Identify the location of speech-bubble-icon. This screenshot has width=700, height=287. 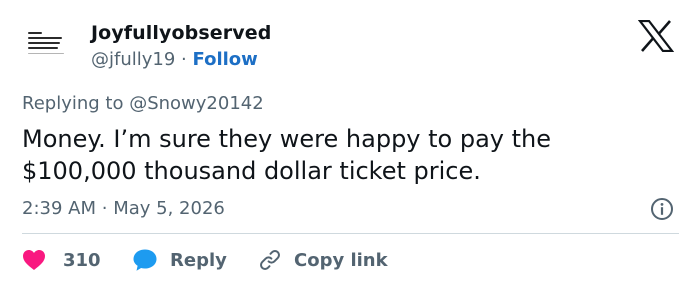
(145, 260).